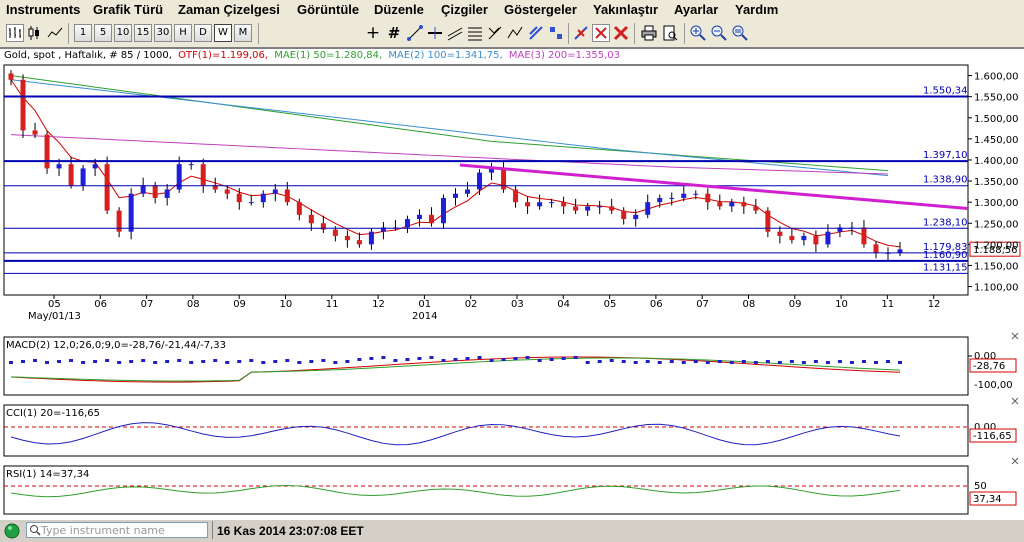  Describe the element at coordinates (328, 55) in the screenshot. I see `legend-mae1: MAE(1) 50=1.280,84,` at that location.